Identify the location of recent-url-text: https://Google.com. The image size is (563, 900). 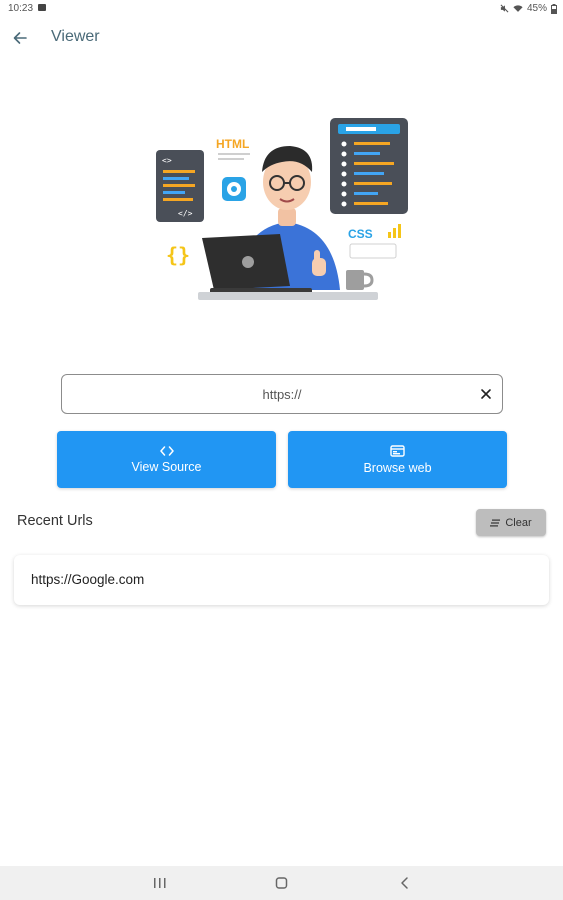
(88, 579).